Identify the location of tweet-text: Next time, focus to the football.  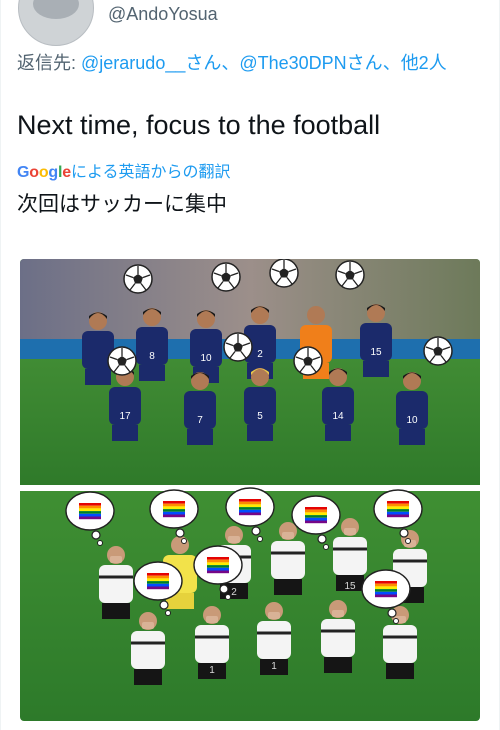
(199, 125).